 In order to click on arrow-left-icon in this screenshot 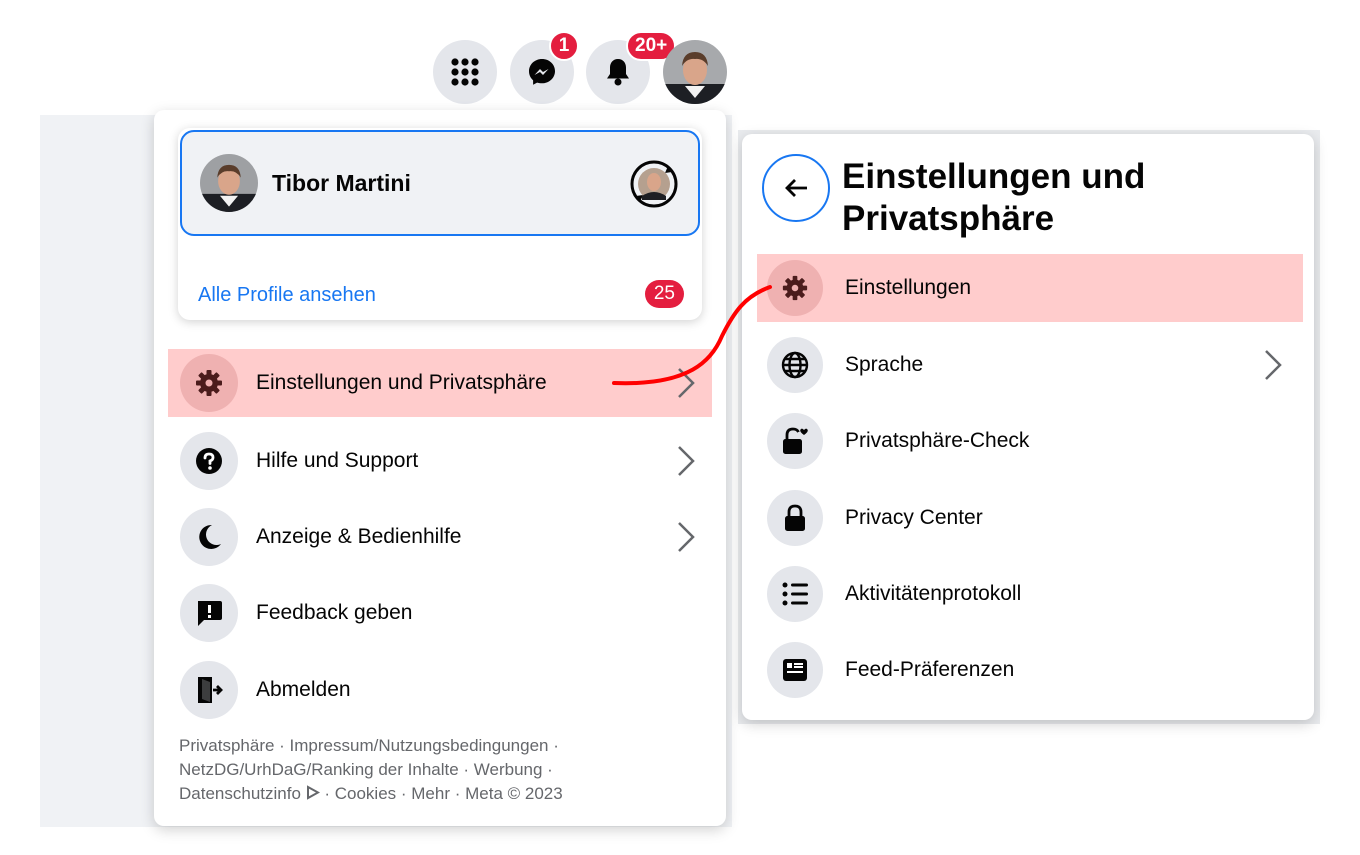, I will do `click(796, 188)`.